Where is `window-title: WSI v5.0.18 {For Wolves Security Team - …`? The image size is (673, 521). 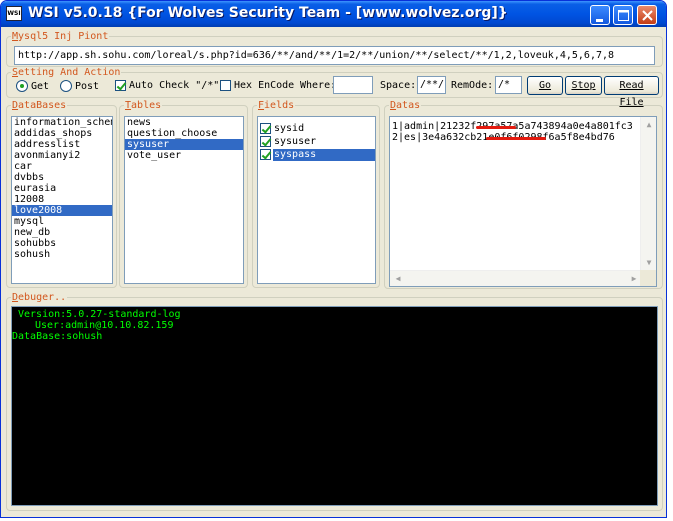 window-title: WSI v5.0.18 {For Wolves Security Team - … is located at coordinates (268, 13).